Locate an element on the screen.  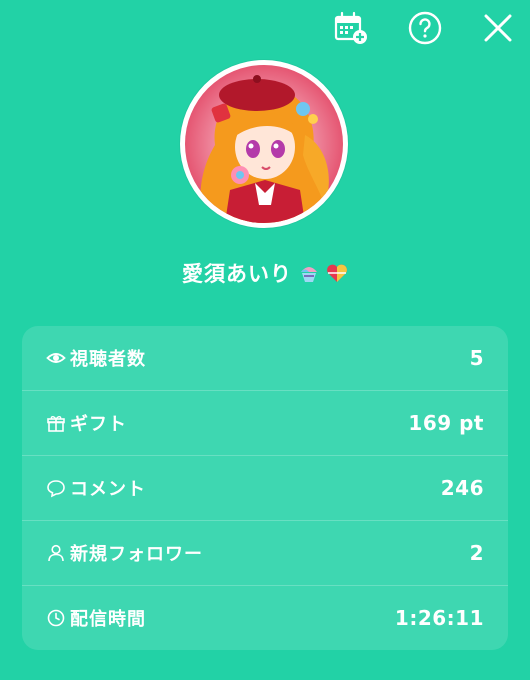
heart-emoji is located at coordinates (337, 273).